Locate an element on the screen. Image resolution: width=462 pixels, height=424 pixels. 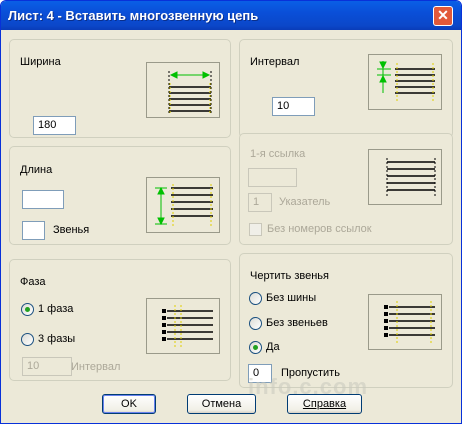
draw-links-diagram-icon is located at coordinates (409, 322).